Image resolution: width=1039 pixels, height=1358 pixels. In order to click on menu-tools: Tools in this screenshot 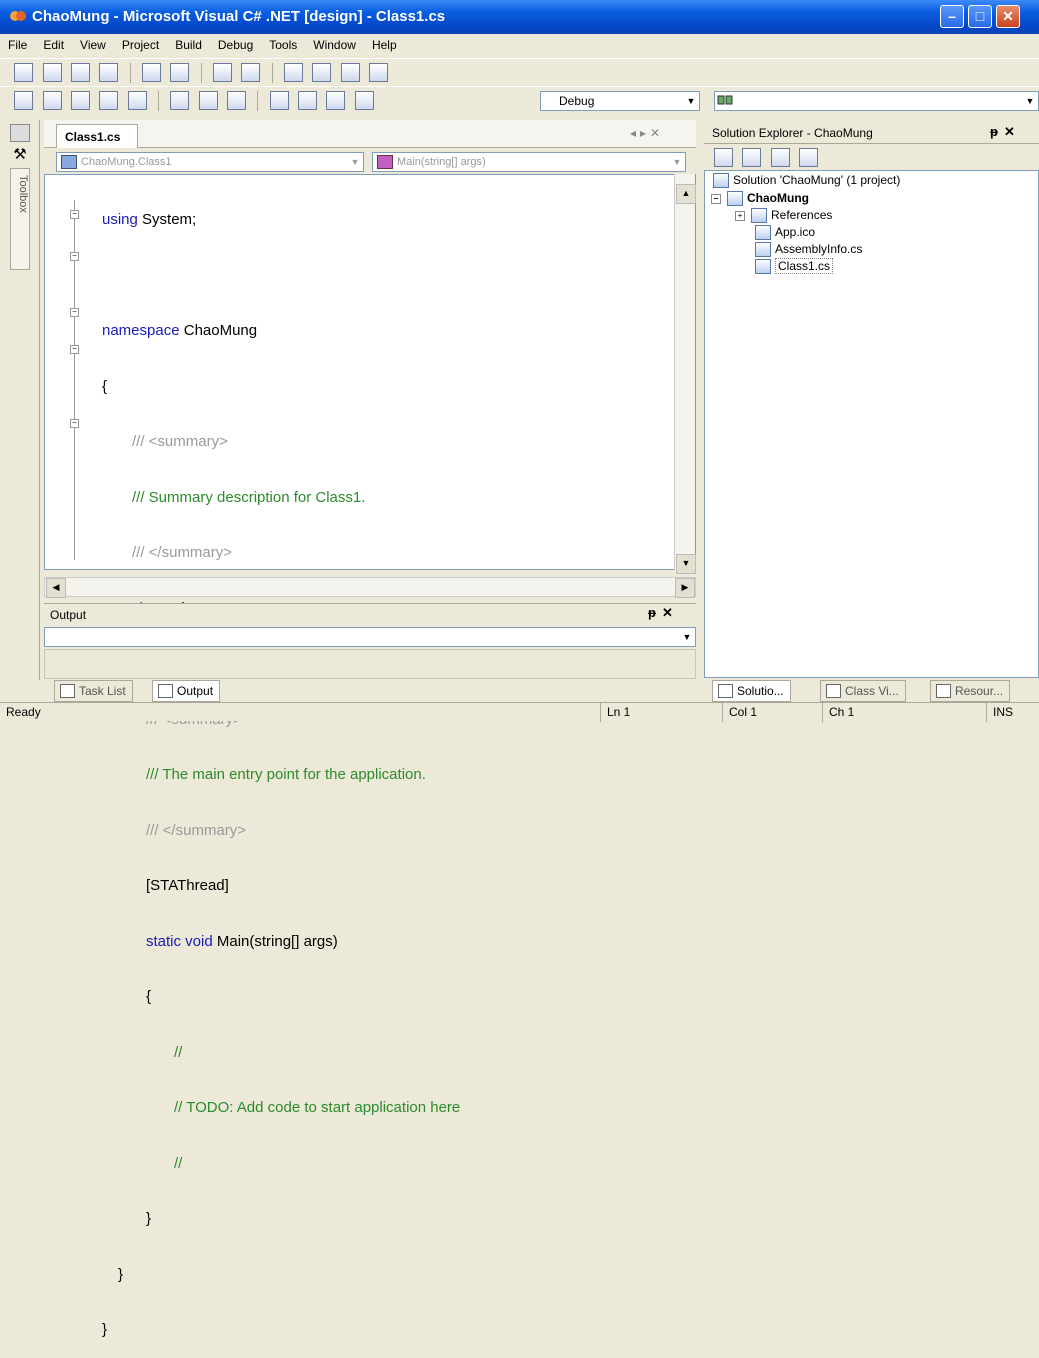, I will do `click(283, 43)`.